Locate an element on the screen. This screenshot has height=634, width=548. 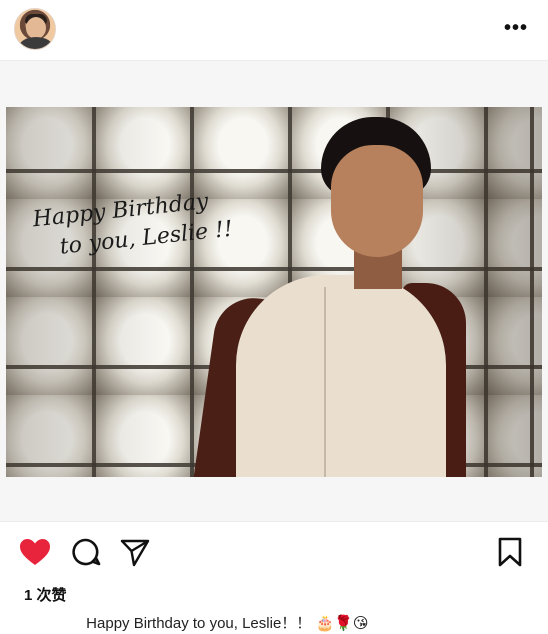
bookmark-icon is located at coordinates (511, 552).